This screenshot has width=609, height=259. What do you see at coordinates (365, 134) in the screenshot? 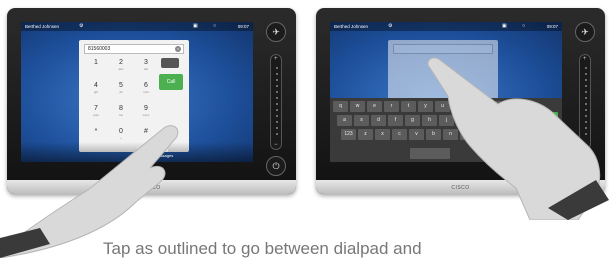
I see `keyboard-key: z` at bounding box center [365, 134].